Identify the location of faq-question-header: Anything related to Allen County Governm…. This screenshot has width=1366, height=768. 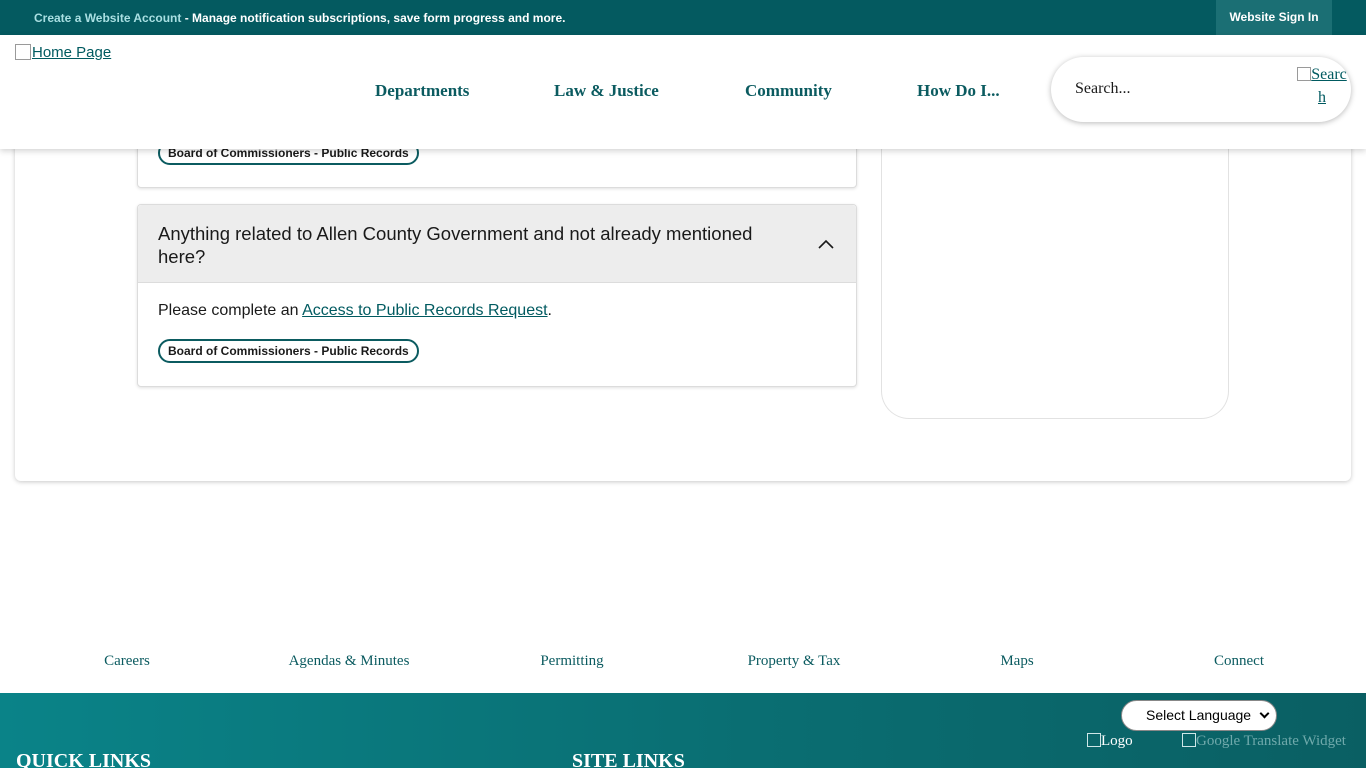
(497, 244).